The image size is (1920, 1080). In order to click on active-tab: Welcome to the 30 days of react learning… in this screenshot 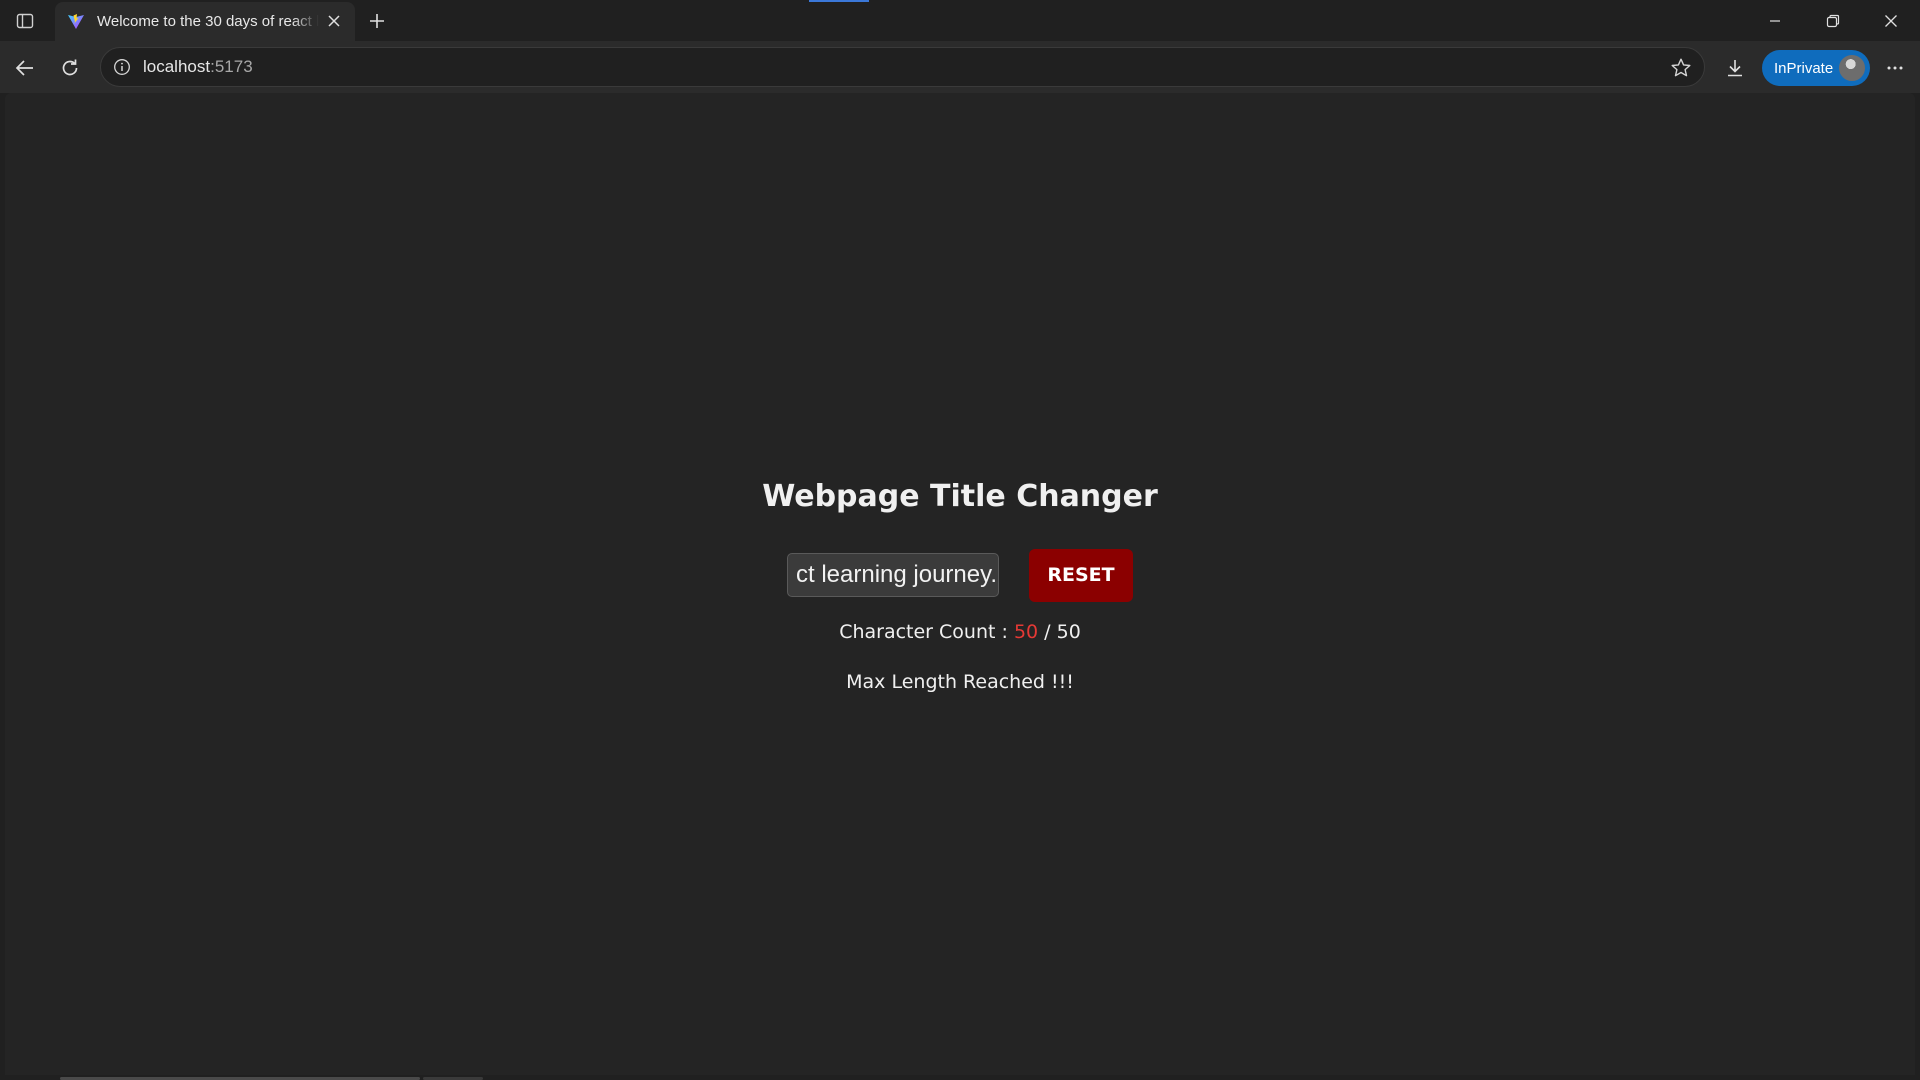, I will do `click(205, 21)`.